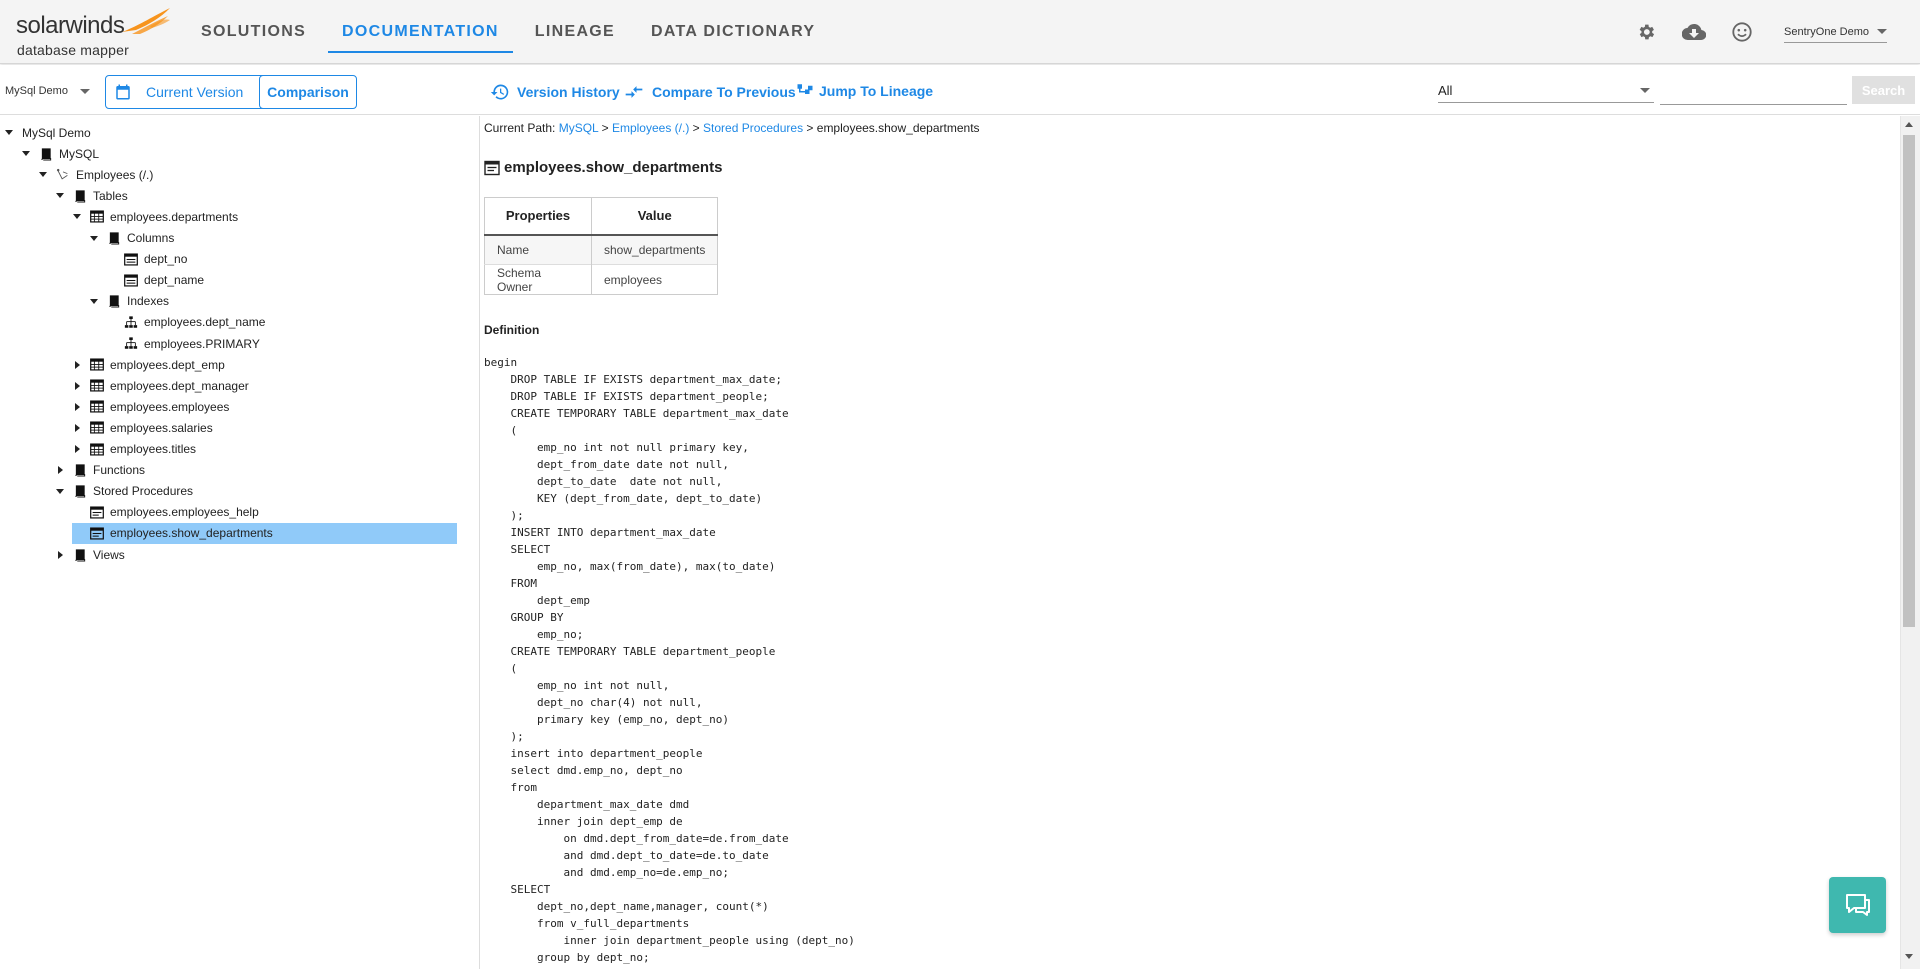 This screenshot has height=969, width=1920. What do you see at coordinates (100, 470) in the screenshot?
I see `tree-item: Functions` at bounding box center [100, 470].